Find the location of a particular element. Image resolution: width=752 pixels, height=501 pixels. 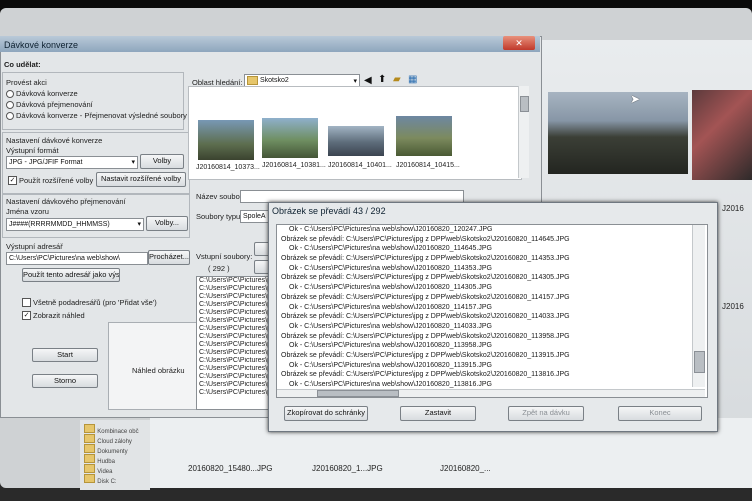

rename-settings-title: Nastavení dávkového přejmenování is located at coordinates (66, 201).